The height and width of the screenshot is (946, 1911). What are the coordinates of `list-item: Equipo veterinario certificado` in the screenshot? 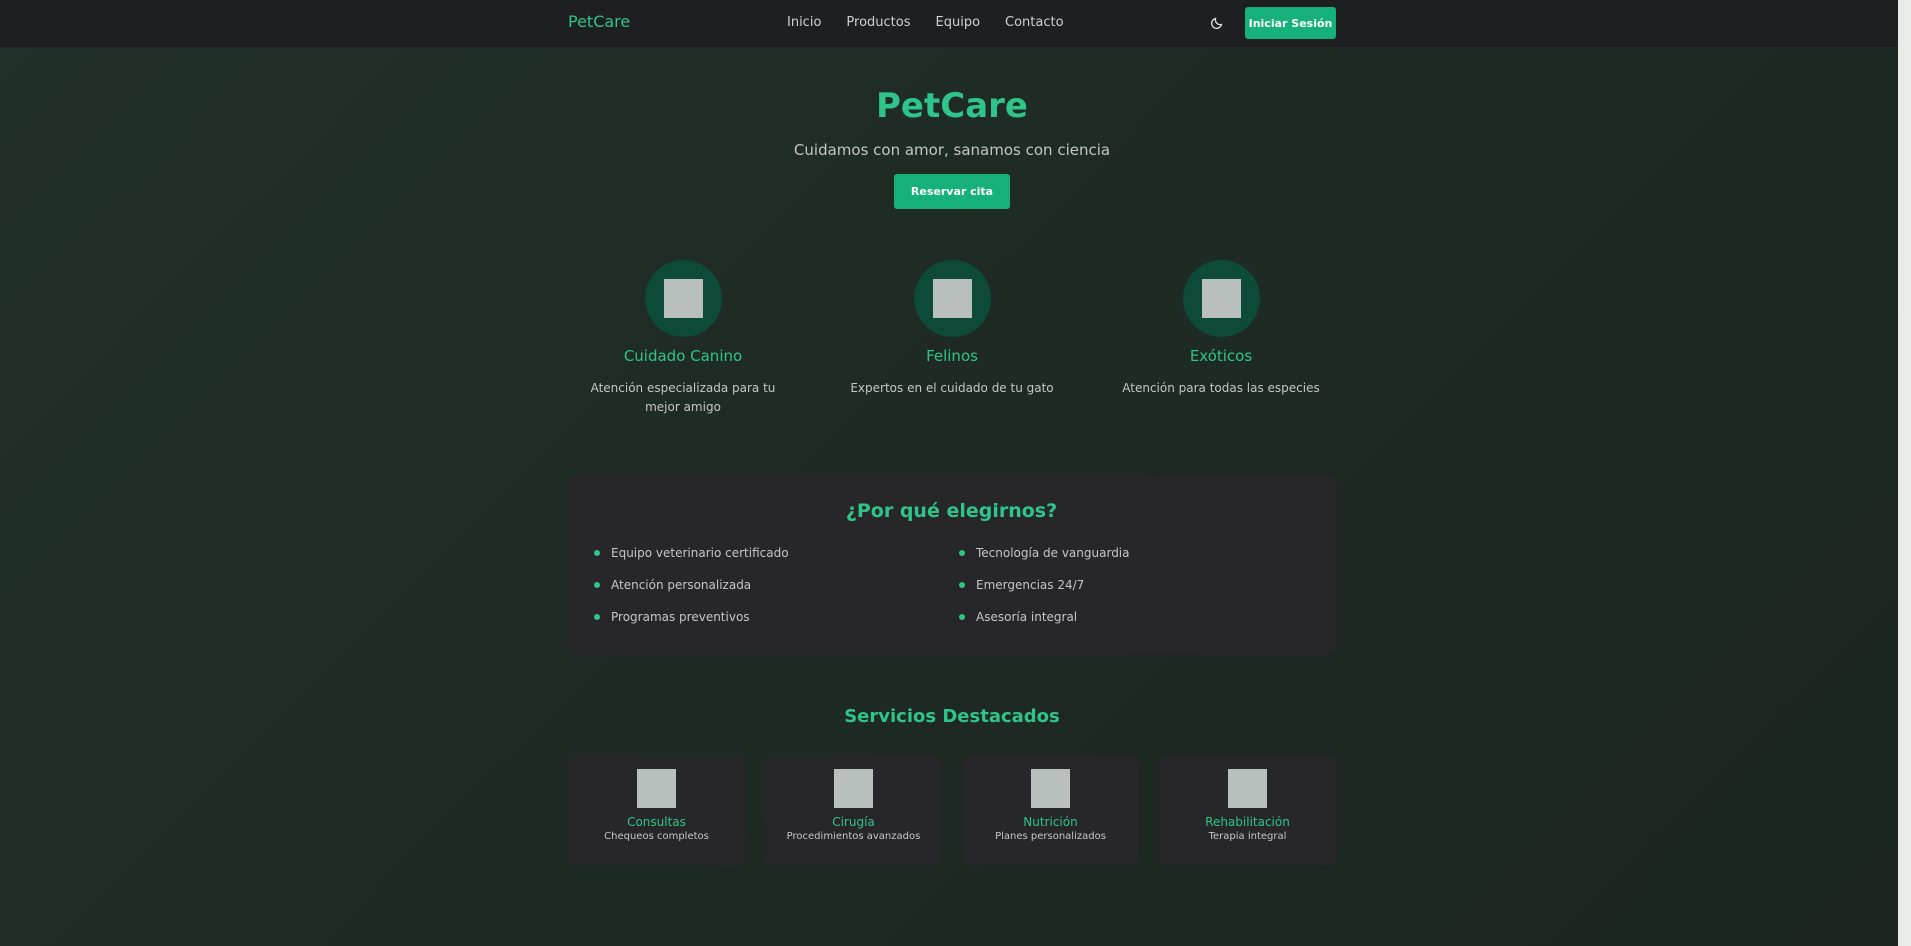 It's located at (691, 562).